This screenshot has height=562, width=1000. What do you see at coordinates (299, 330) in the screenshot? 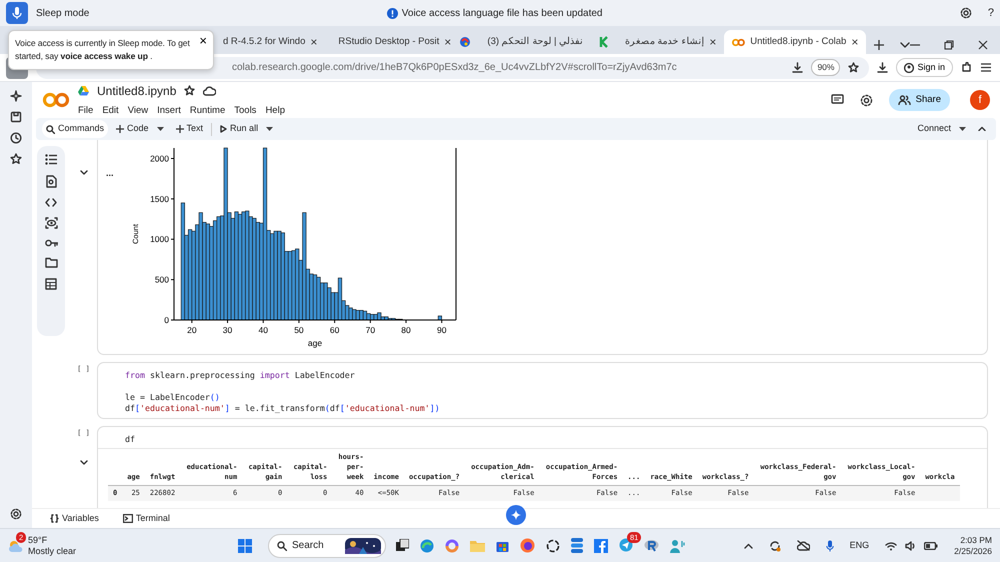
I see `tick-label: 50` at bounding box center [299, 330].